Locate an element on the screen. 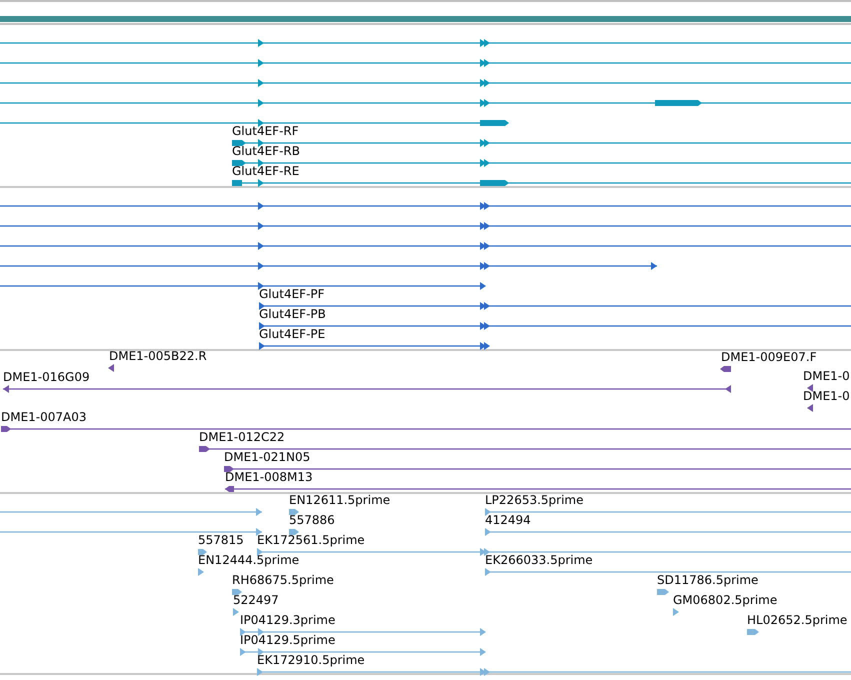  feature-label: EK266033.5prime is located at coordinates (539, 560).